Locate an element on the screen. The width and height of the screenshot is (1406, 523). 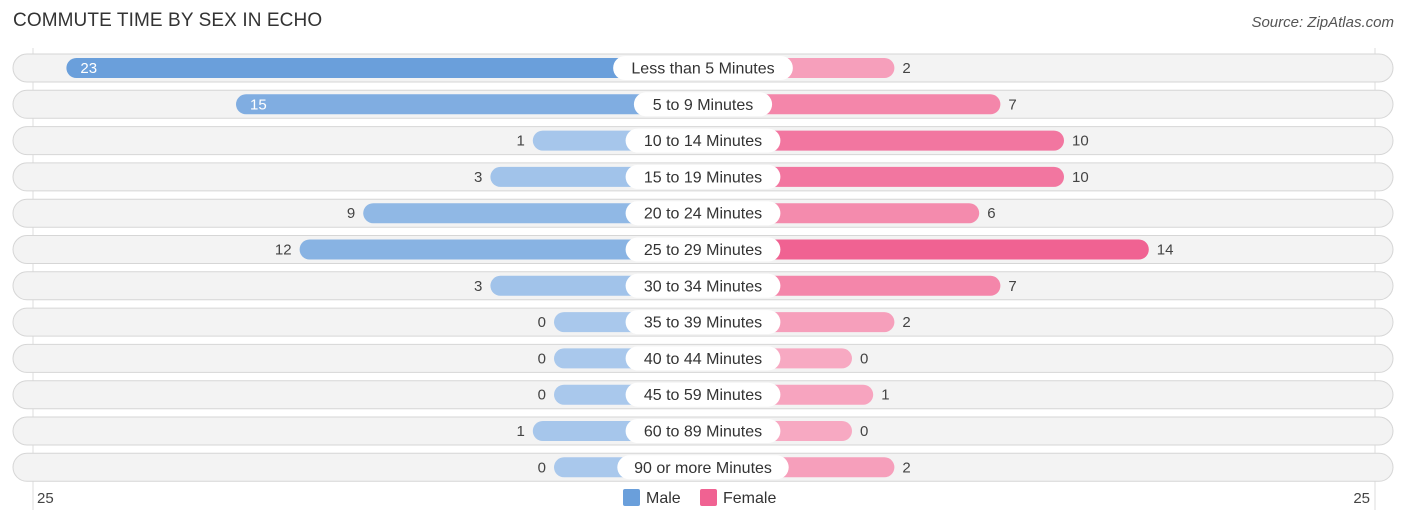
value-label-female: 14 is located at coordinates (1165, 250).